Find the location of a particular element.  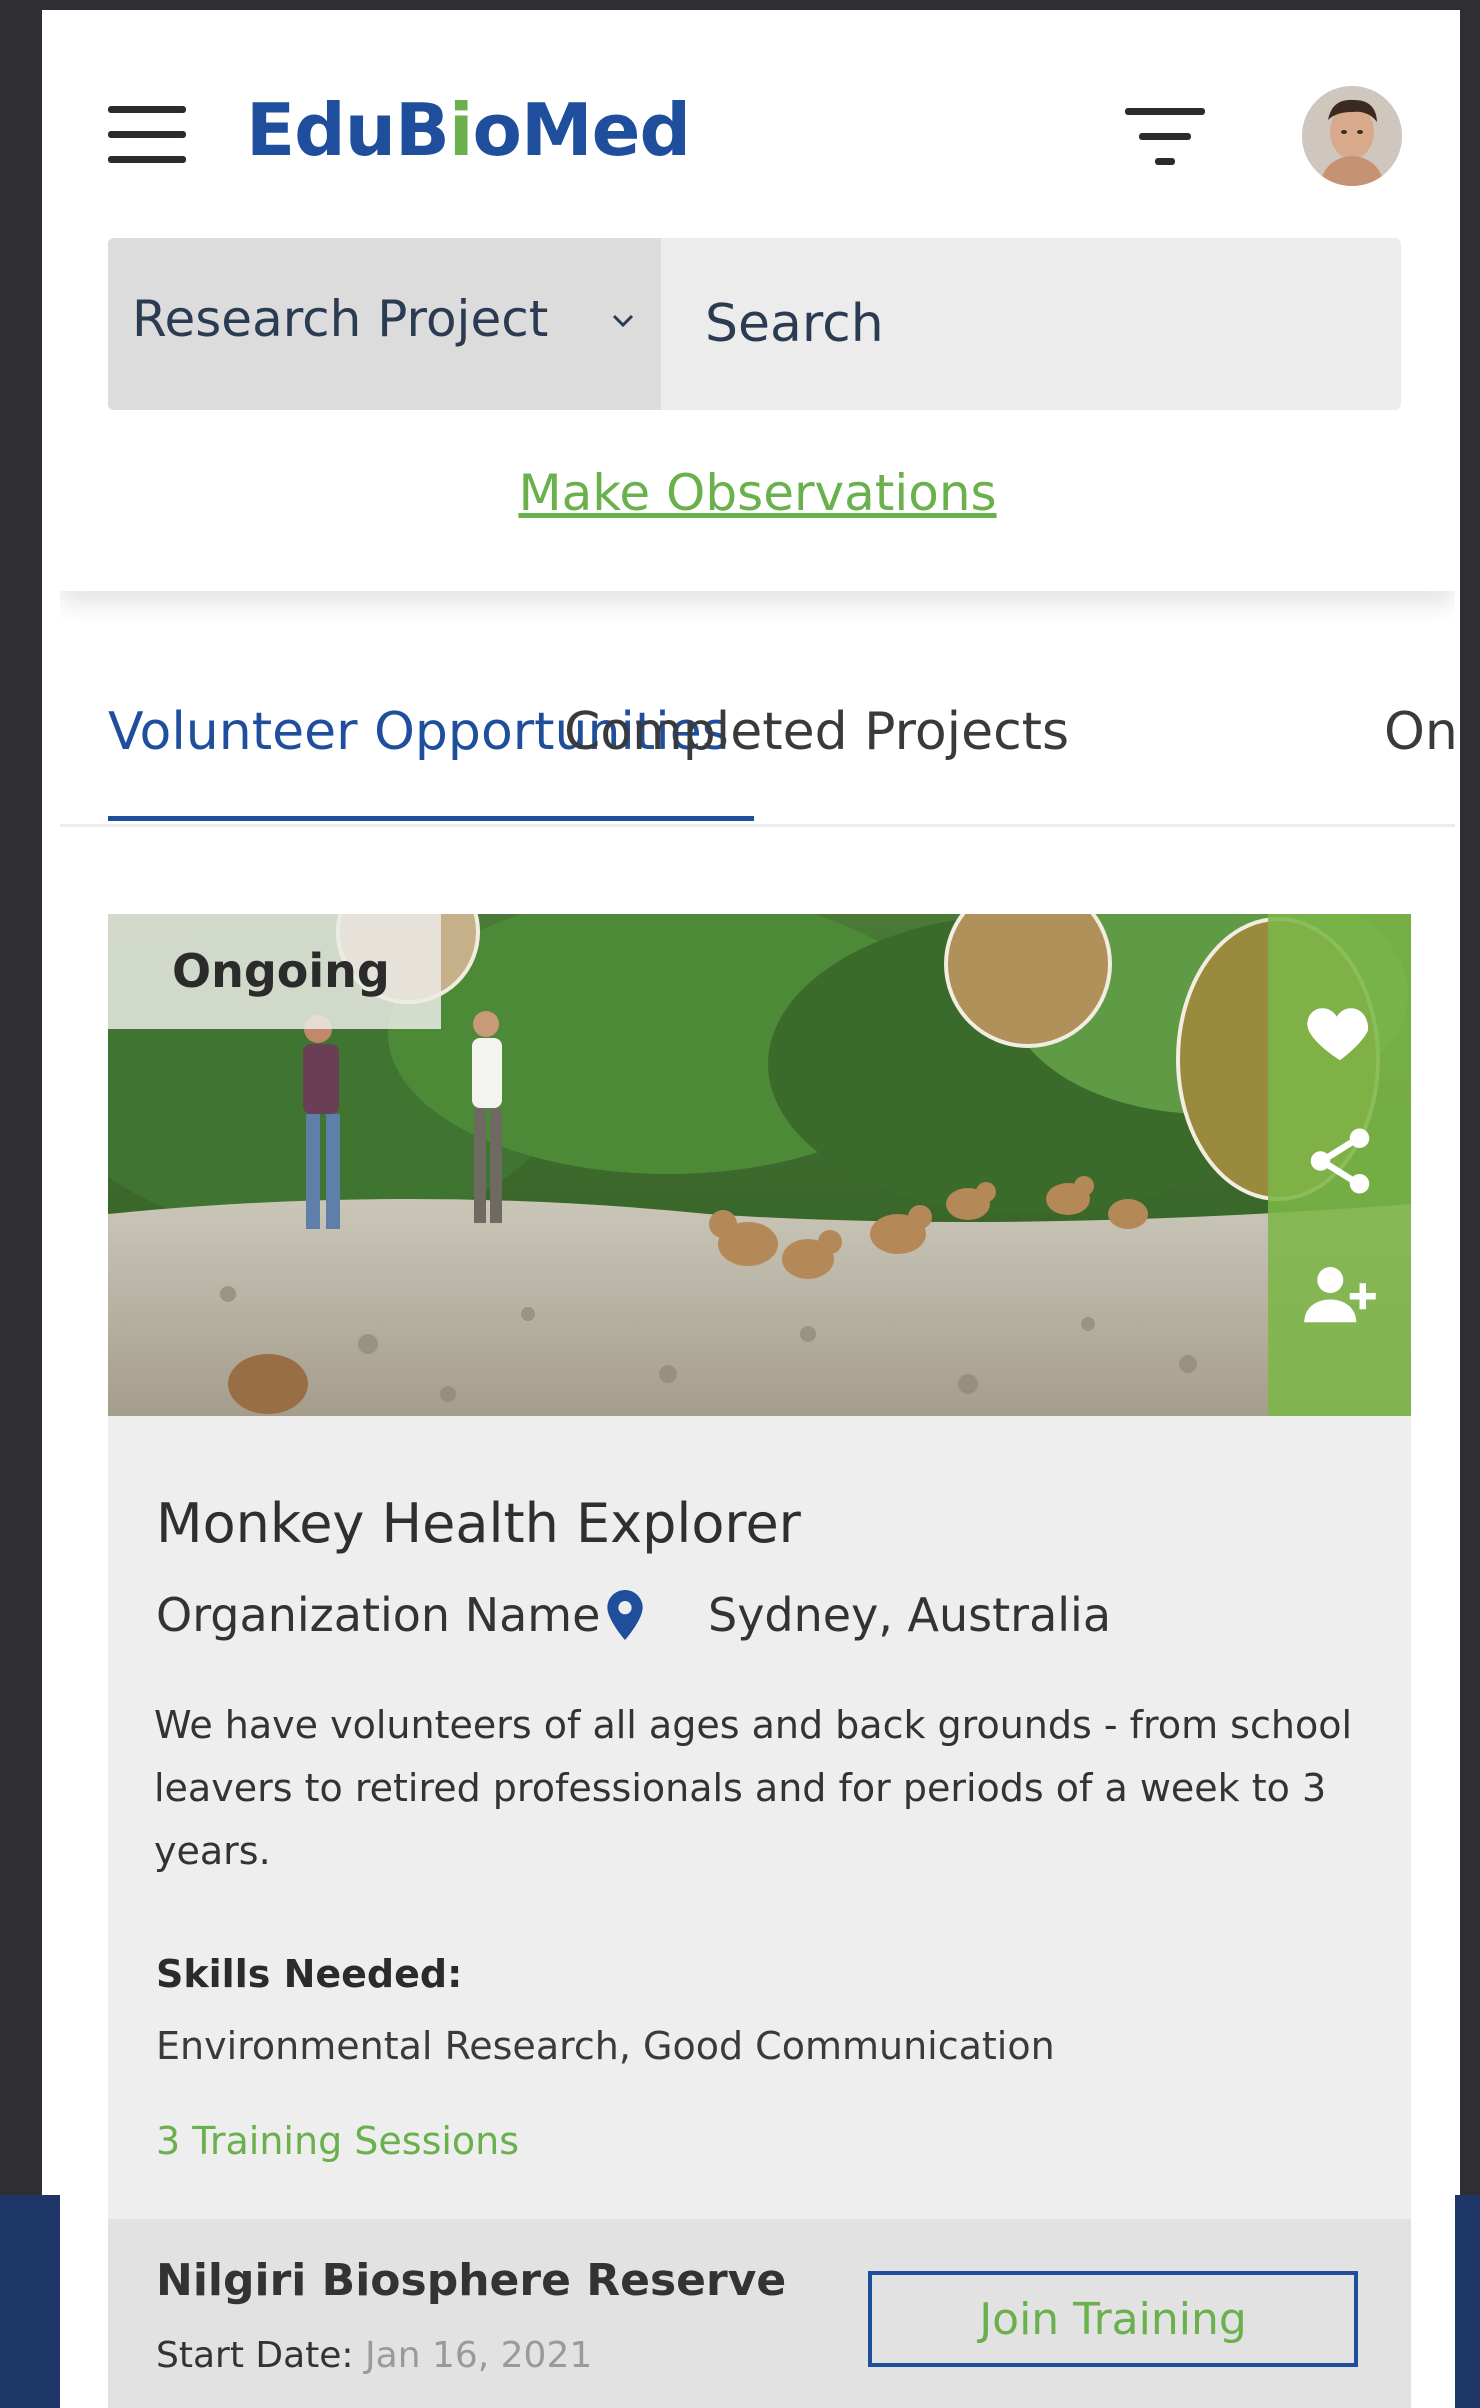

location-pin-icon is located at coordinates (625, 1615).